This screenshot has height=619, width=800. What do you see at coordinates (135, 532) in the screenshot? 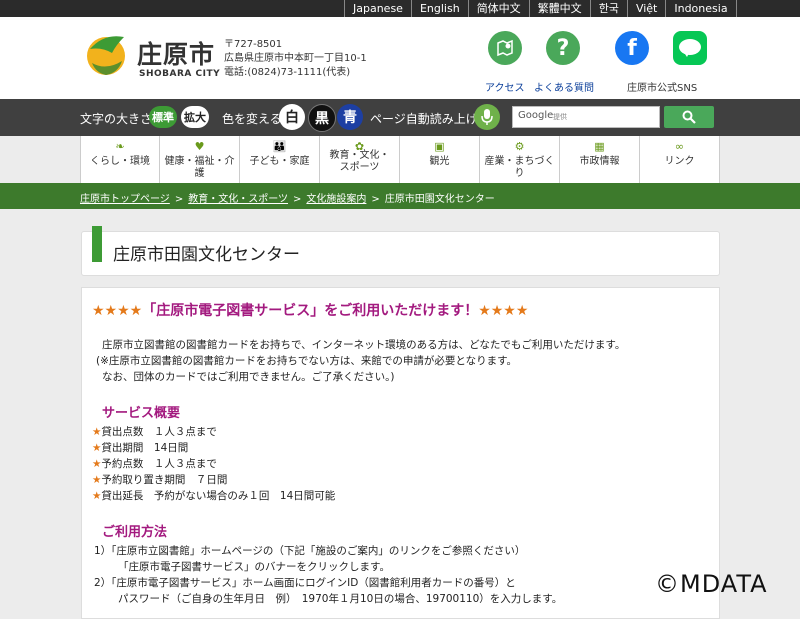
I see `usage-heading: ご利用方法` at bounding box center [135, 532].